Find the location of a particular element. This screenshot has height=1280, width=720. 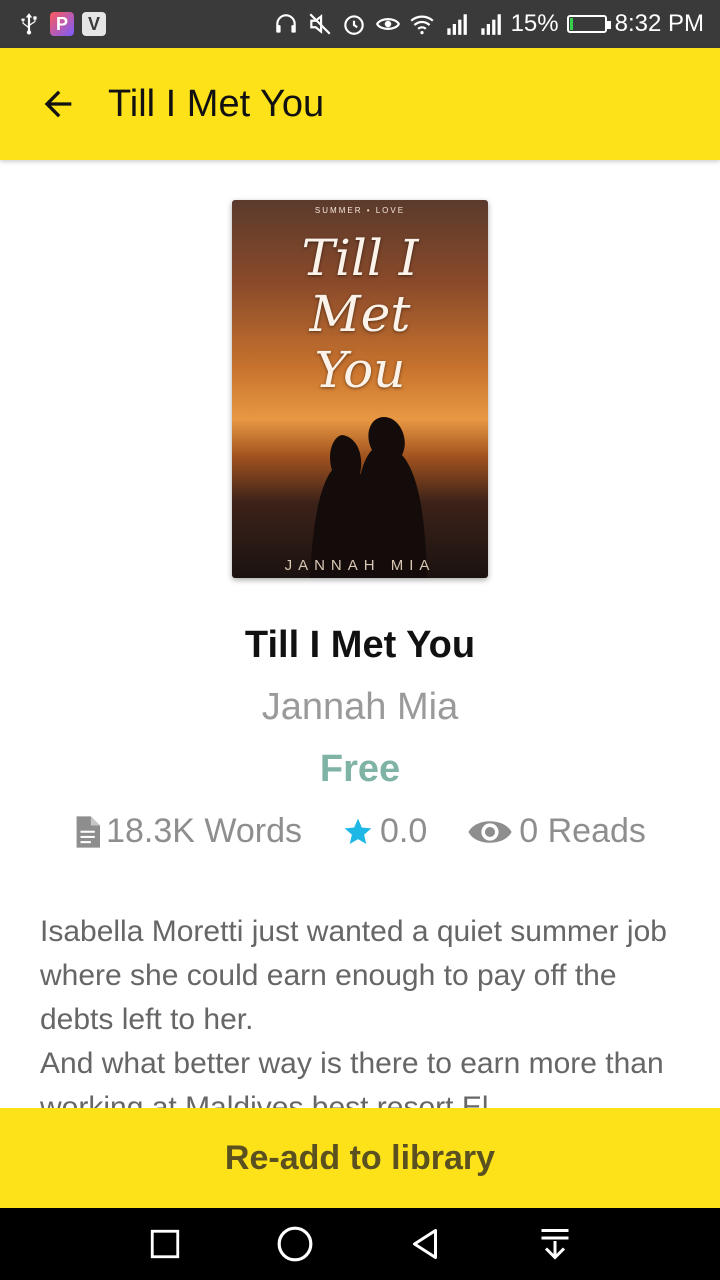

notification-pull-button is located at coordinates (555, 1244).